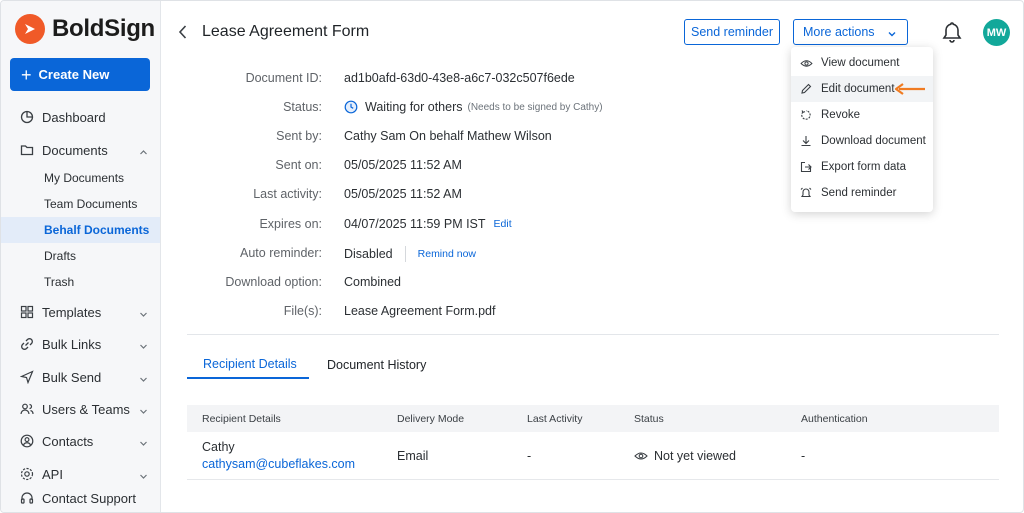  Describe the element at coordinates (80, 312) in the screenshot. I see `sidebar-item-templates: Templates` at that location.